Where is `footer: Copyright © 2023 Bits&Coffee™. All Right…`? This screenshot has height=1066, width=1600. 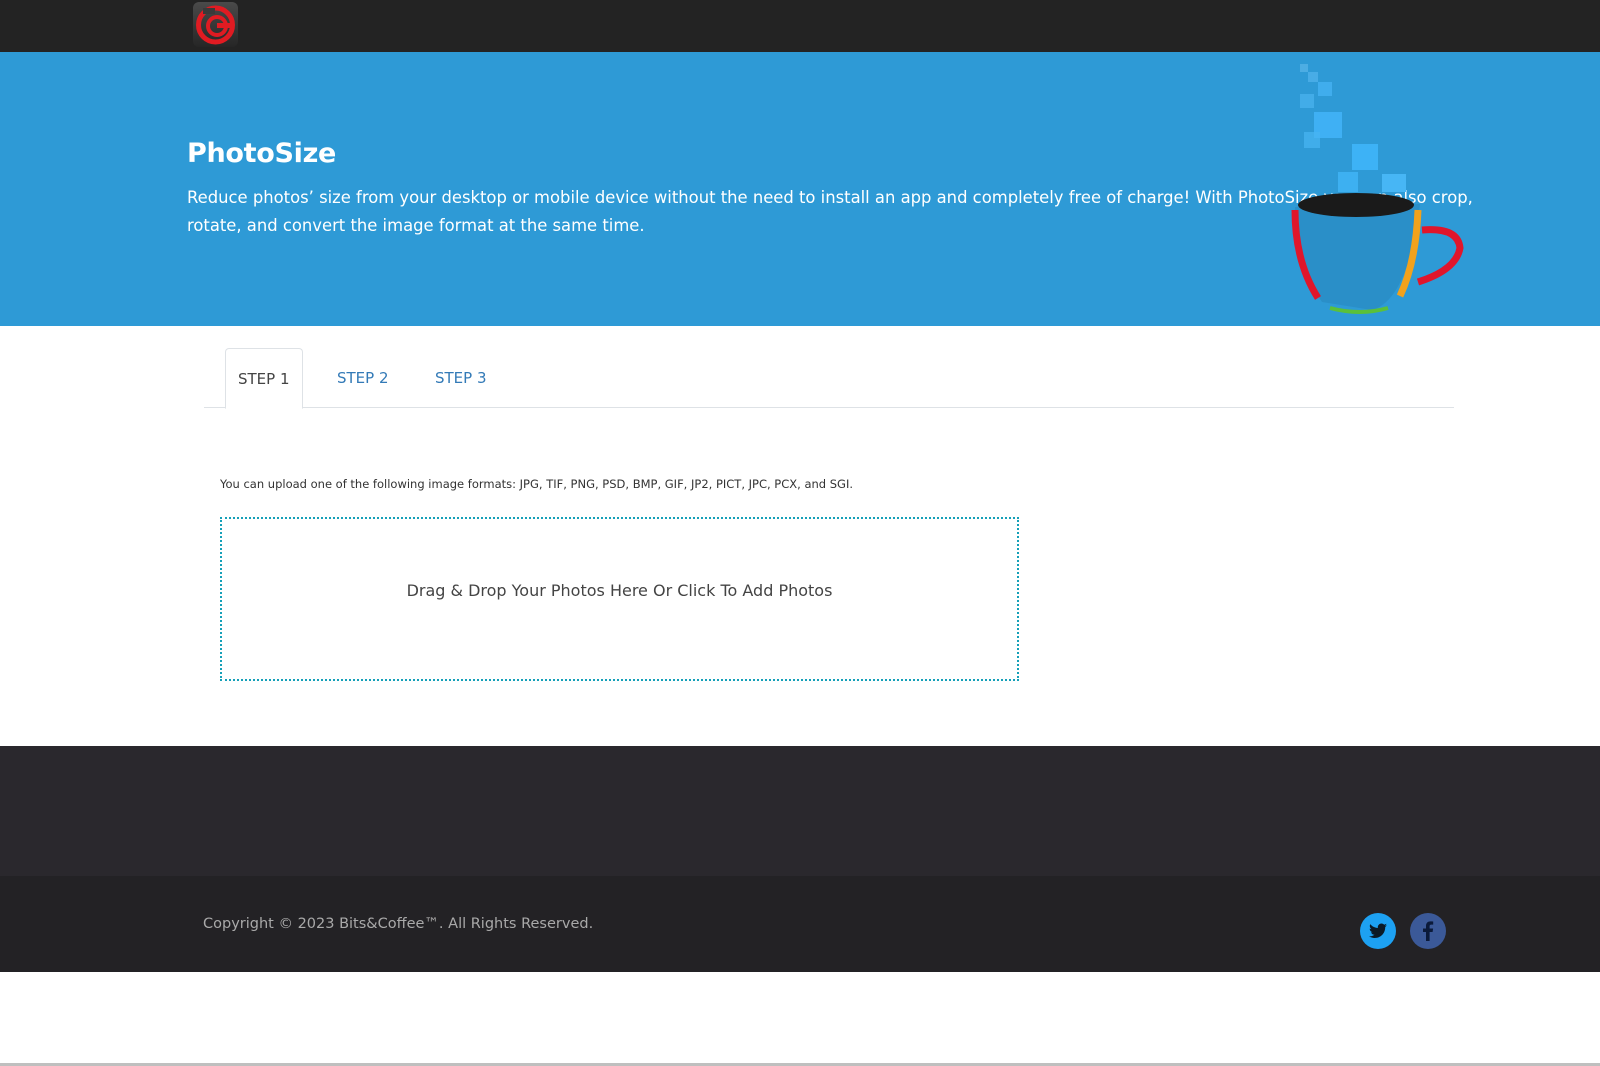
footer: Copyright © 2023 Bits&Coffee™. All Right… is located at coordinates (800, 924).